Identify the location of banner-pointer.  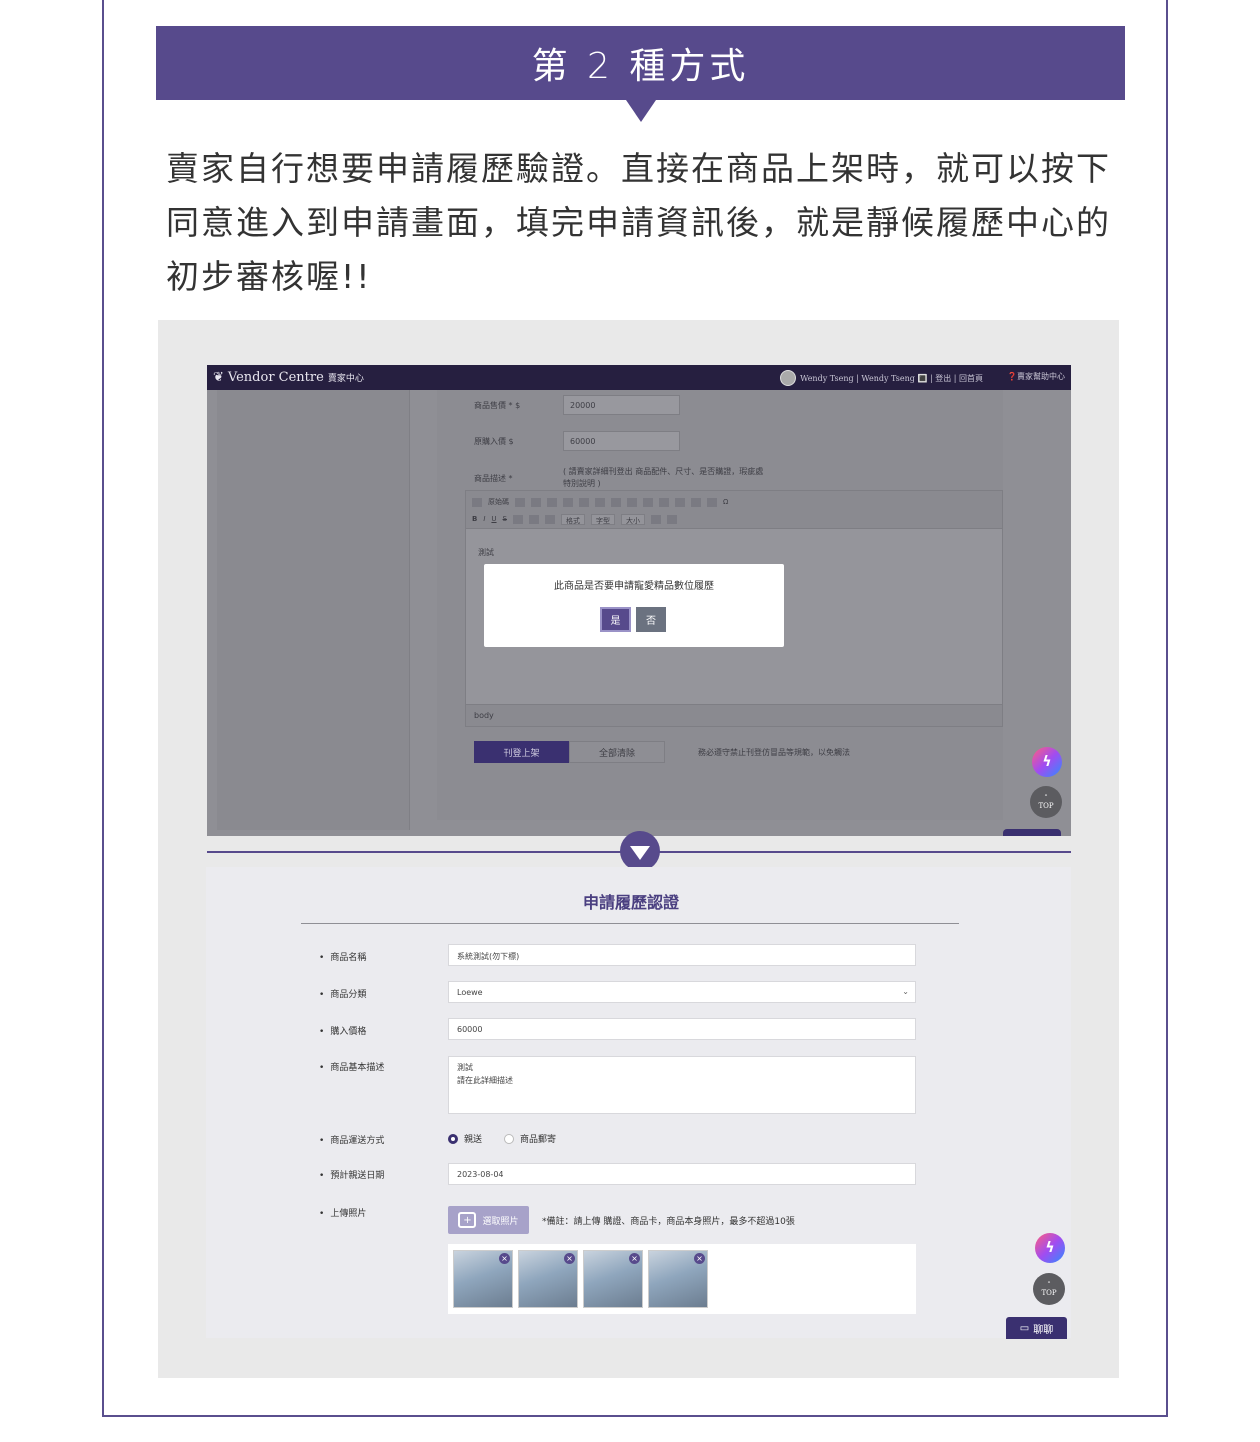
(641, 111).